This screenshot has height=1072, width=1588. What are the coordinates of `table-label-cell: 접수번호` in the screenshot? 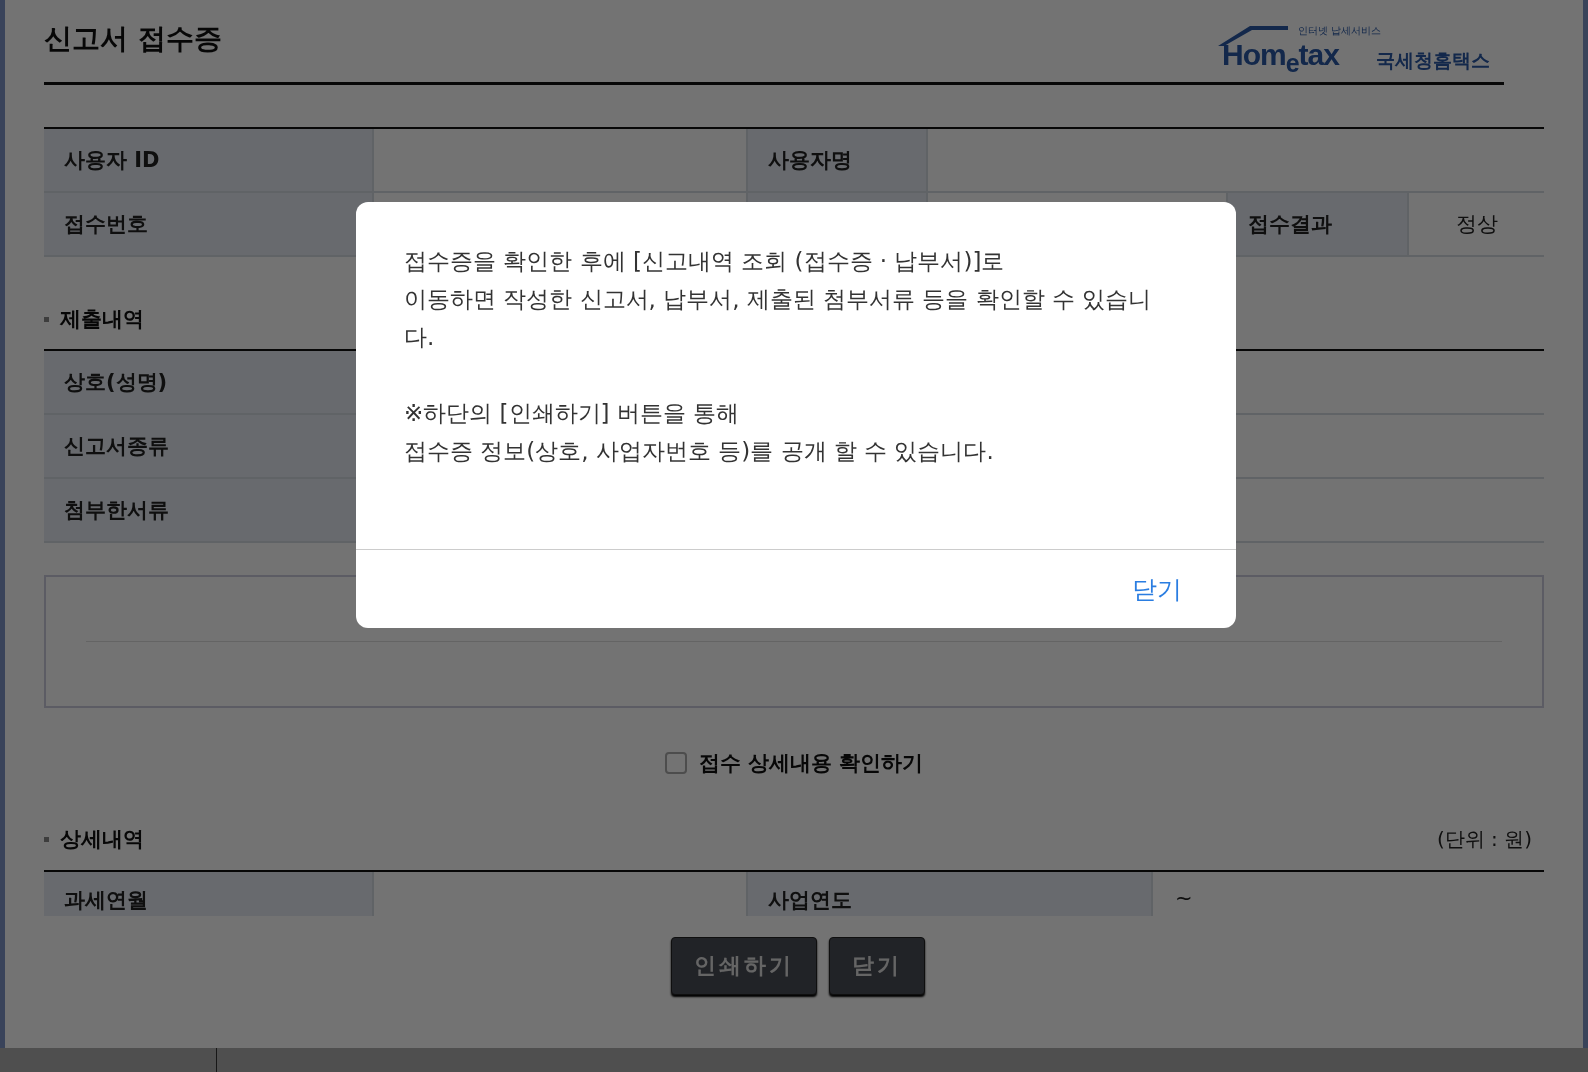 It's located at (209, 224).